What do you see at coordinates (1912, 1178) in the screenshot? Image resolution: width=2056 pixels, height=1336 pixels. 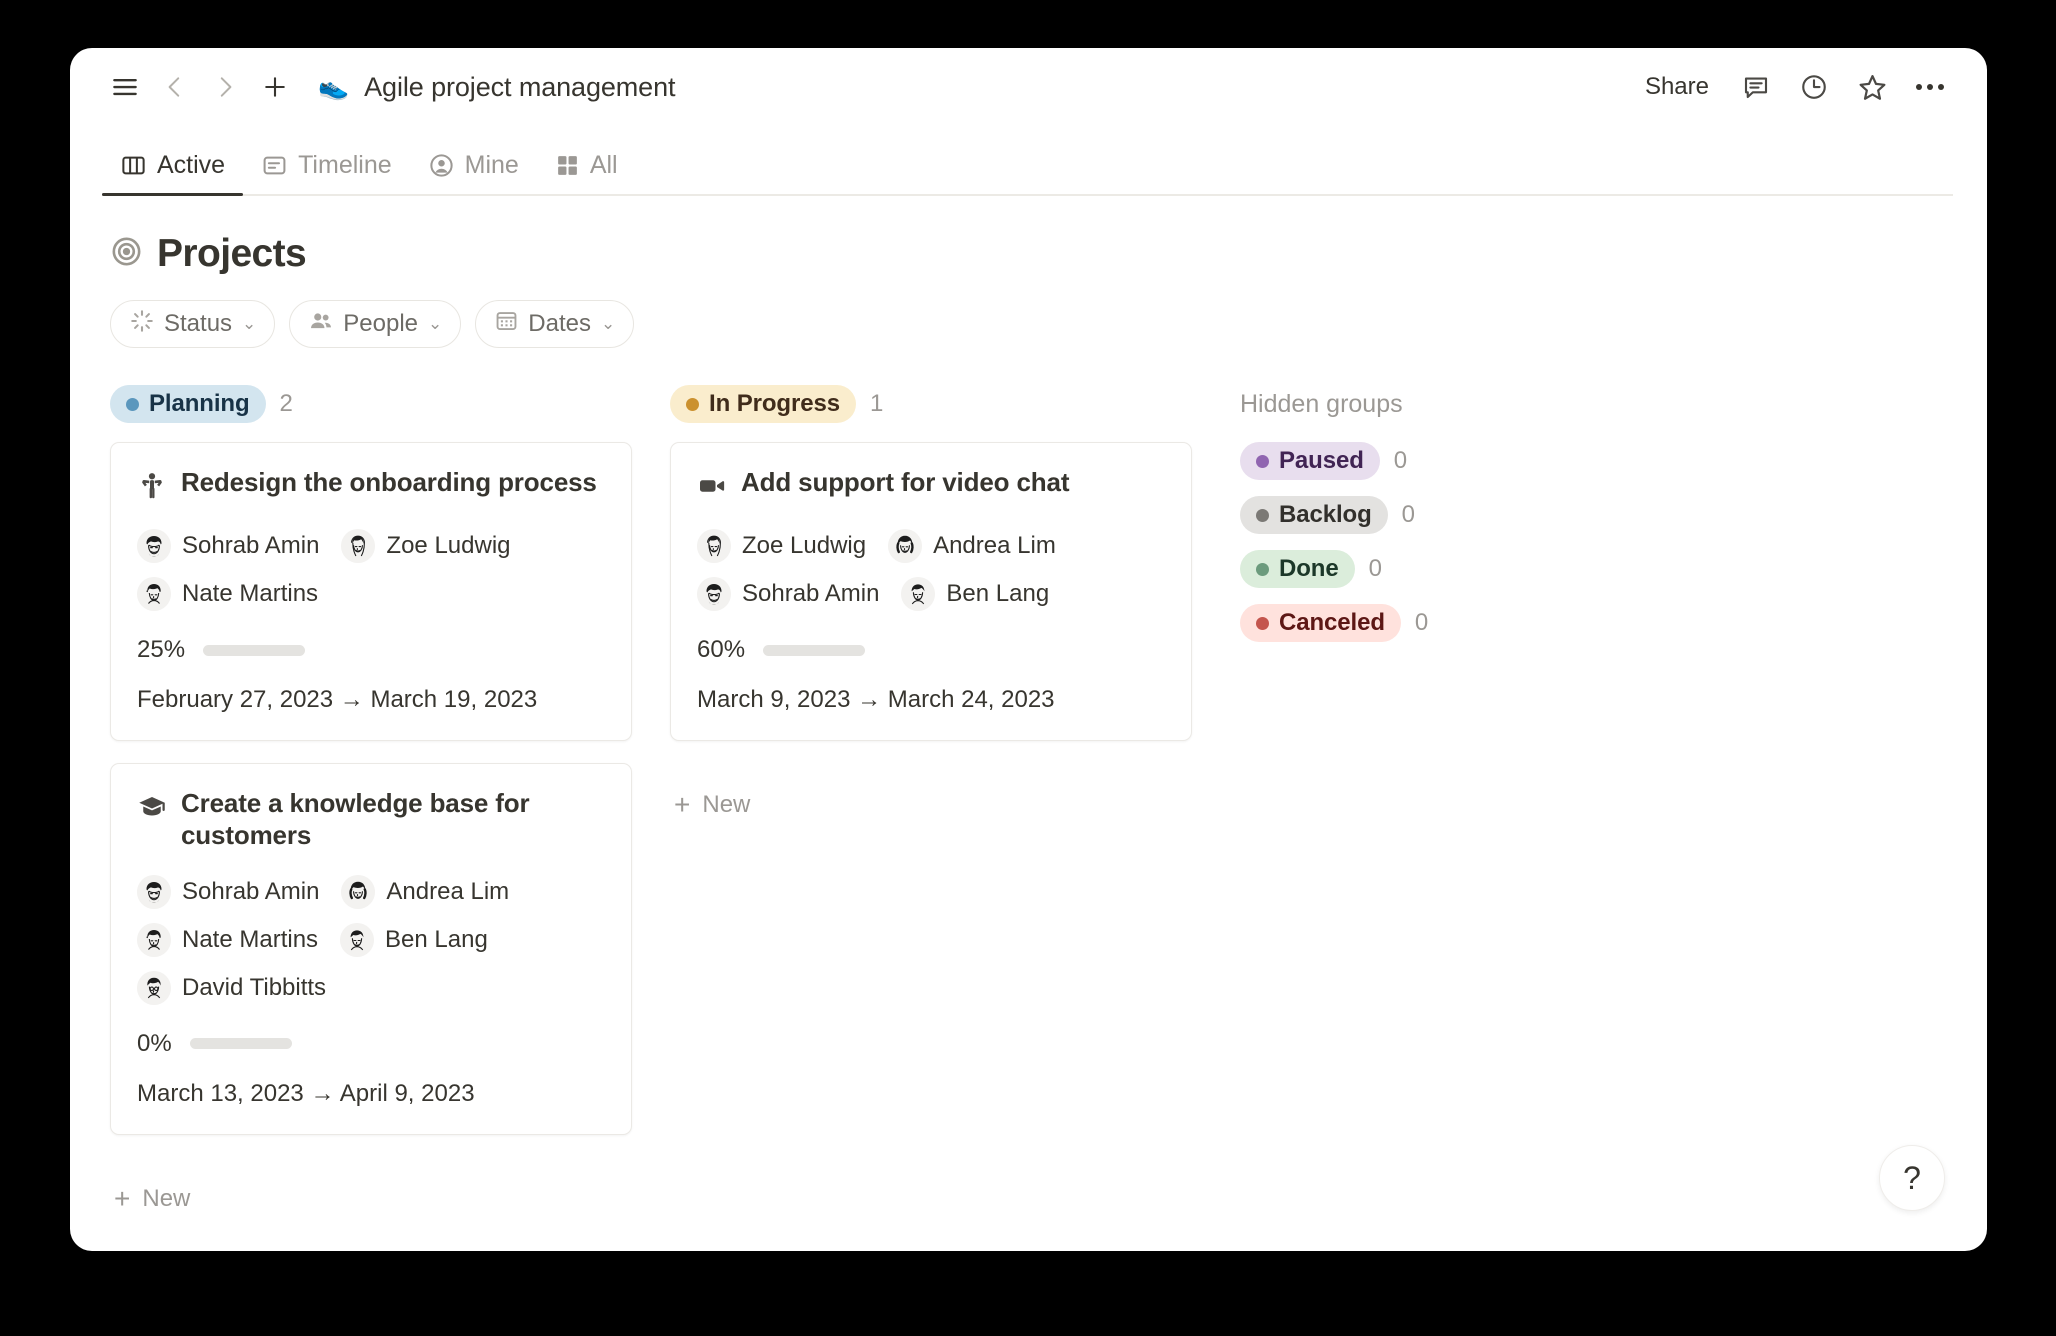 I see `help-button: ?` at bounding box center [1912, 1178].